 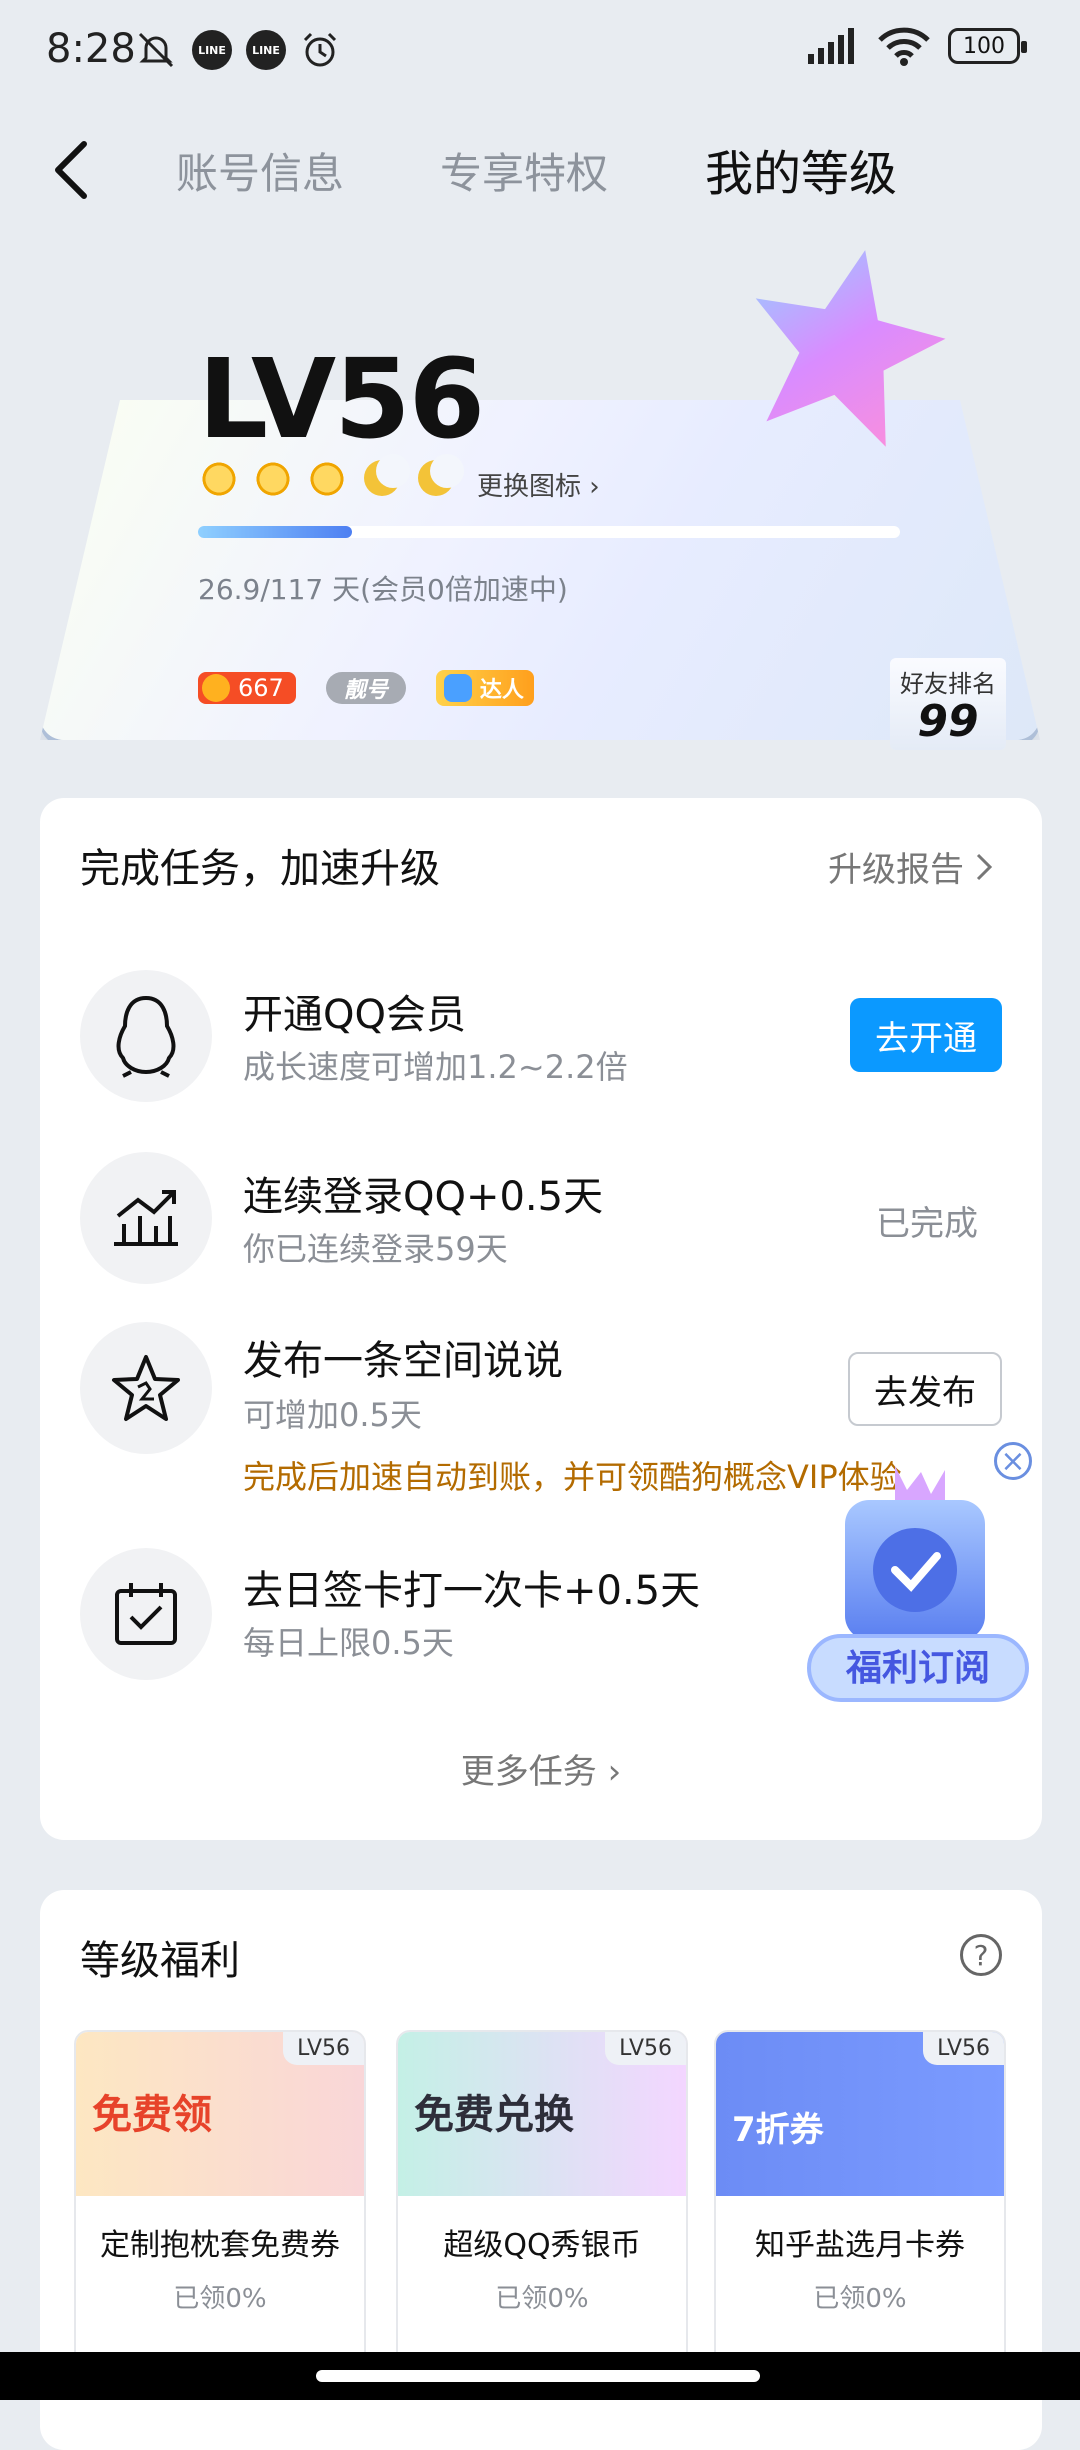 I want to click on activate-vip-button: 去开通, so click(x=926, y=1035).